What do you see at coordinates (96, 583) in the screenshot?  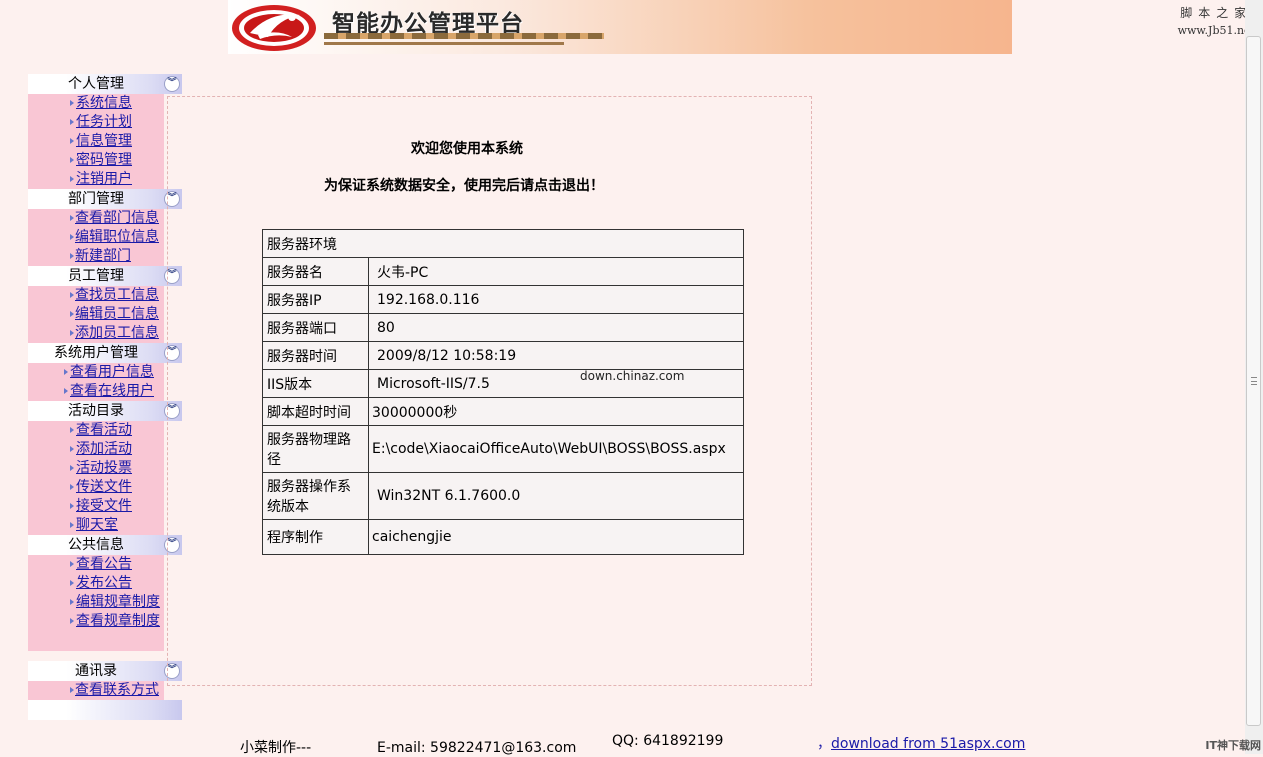 I see `sidebar-item-publish-notice: 发布公告` at bounding box center [96, 583].